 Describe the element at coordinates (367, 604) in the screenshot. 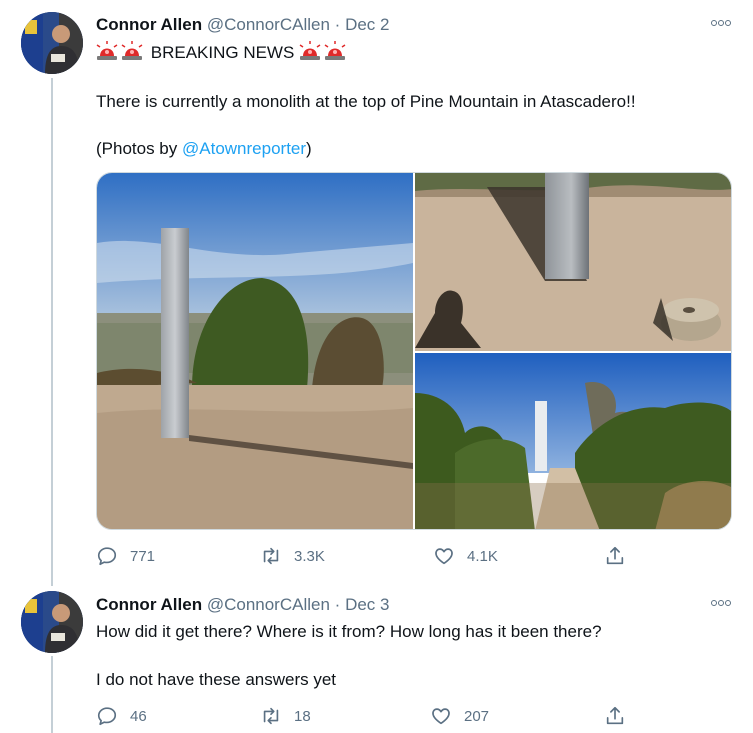

I see `tweet-date: Dec 3` at that location.